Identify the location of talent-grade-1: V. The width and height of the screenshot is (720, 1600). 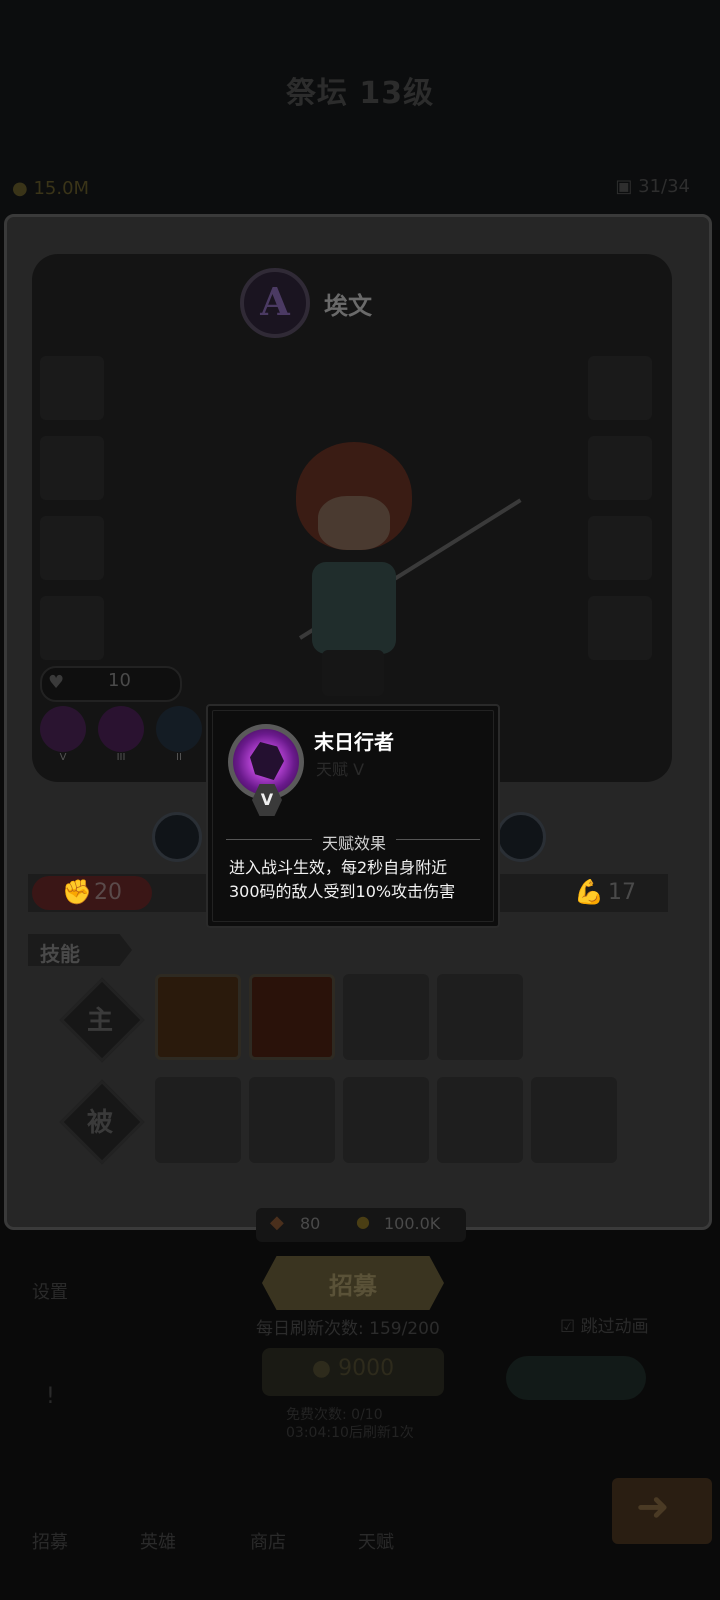
(63, 757).